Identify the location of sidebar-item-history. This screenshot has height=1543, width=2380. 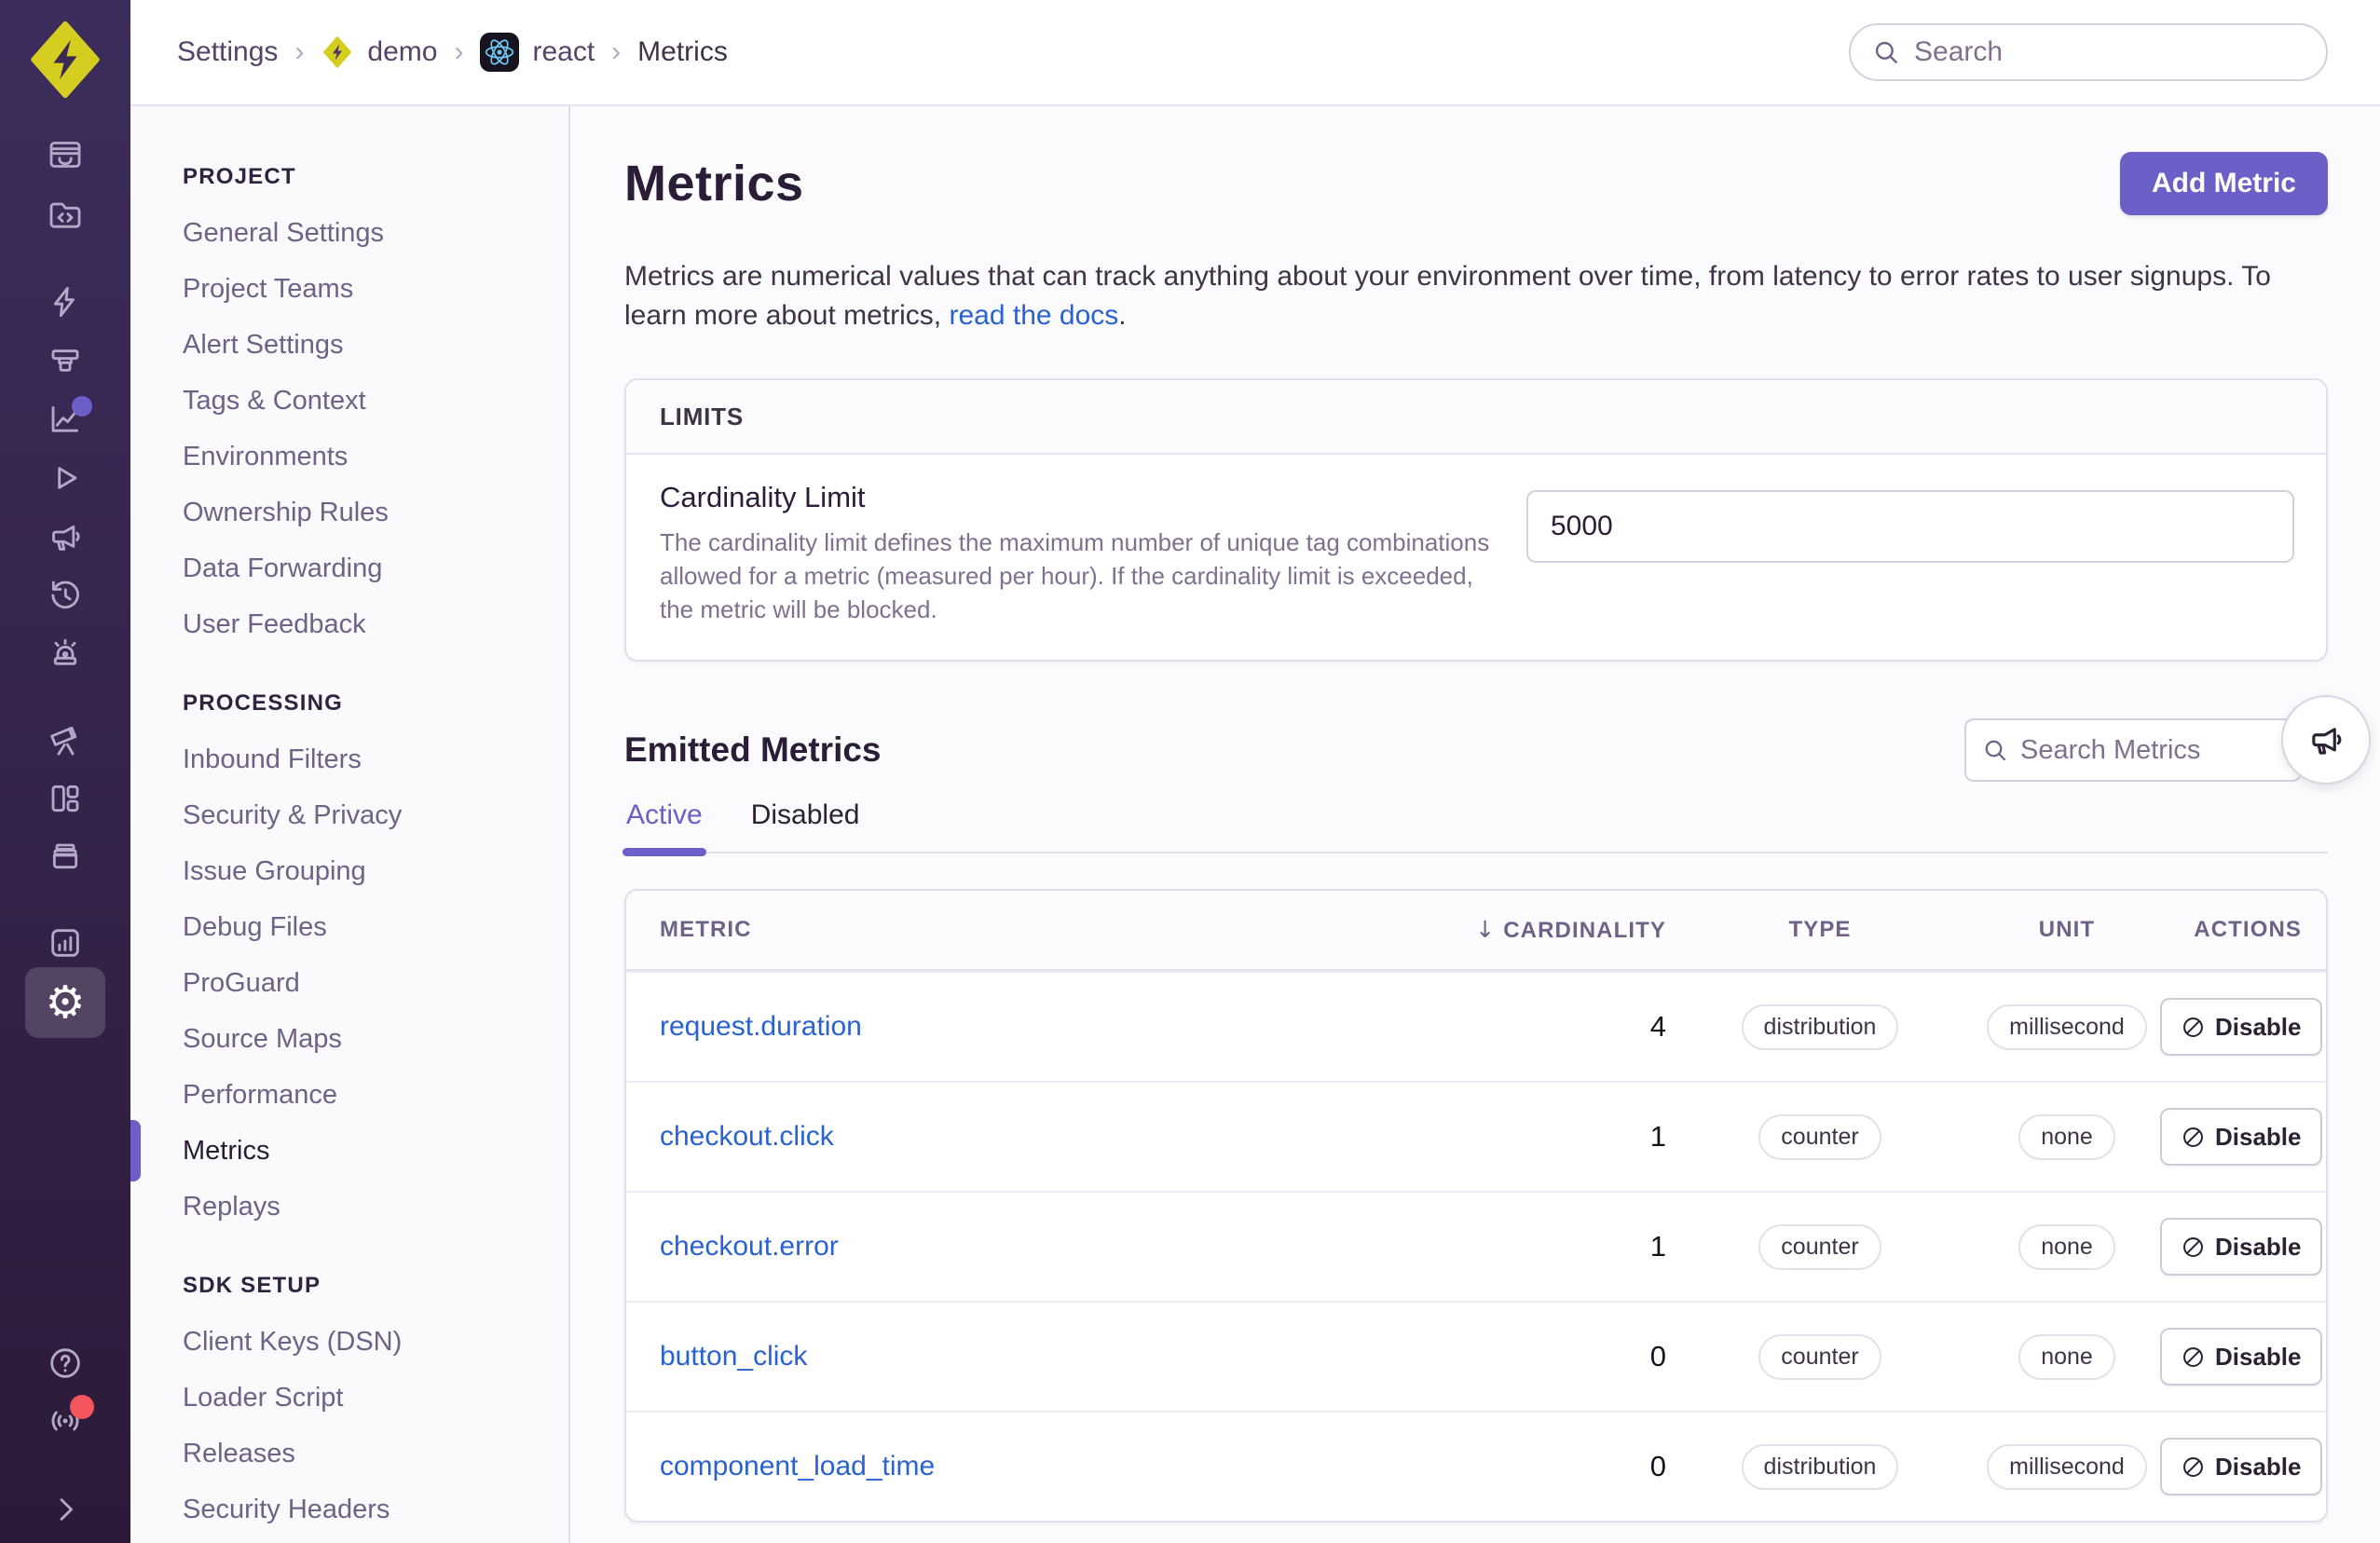
(65, 596).